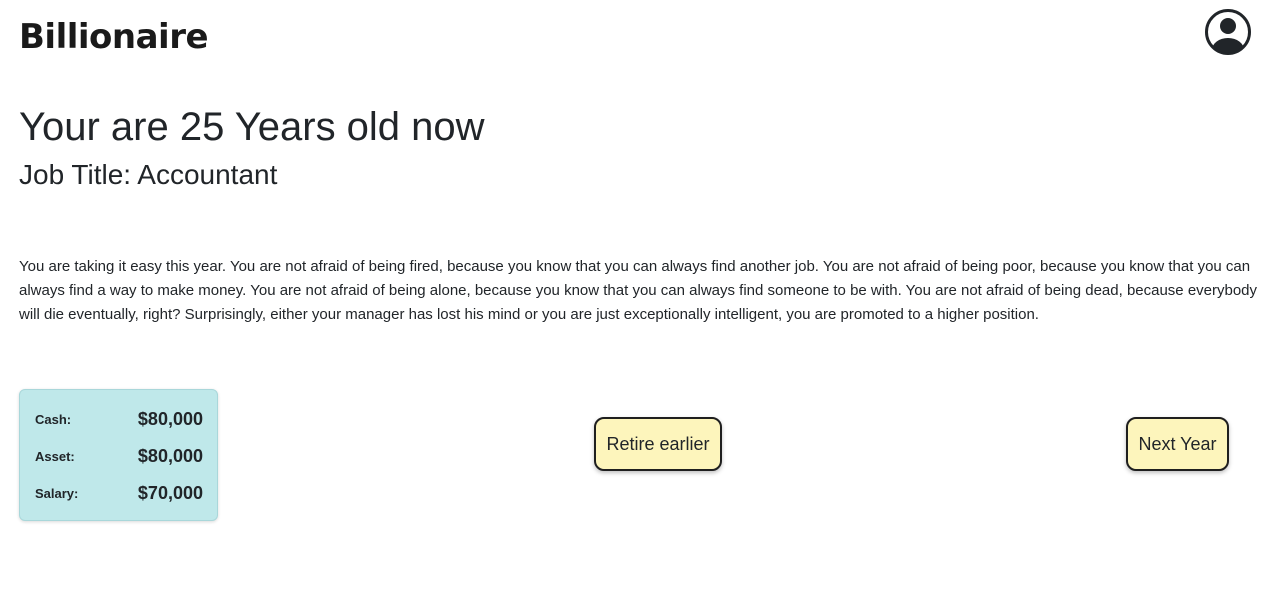  Describe the element at coordinates (53, 419) in the screenshot. I see `cash-label: Cash:` at that location.